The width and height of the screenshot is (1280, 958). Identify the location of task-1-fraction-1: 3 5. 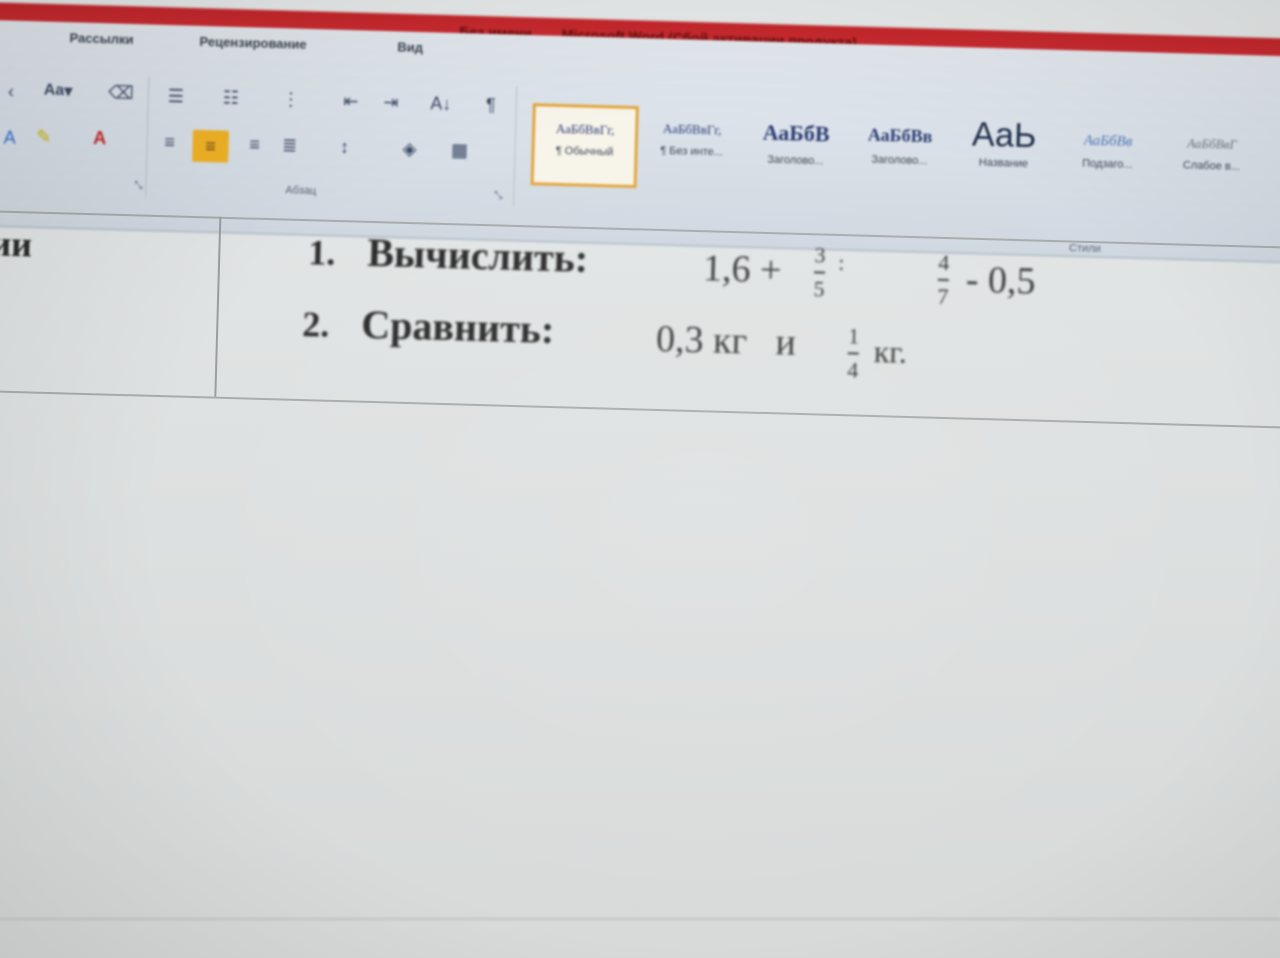
(819, 272).